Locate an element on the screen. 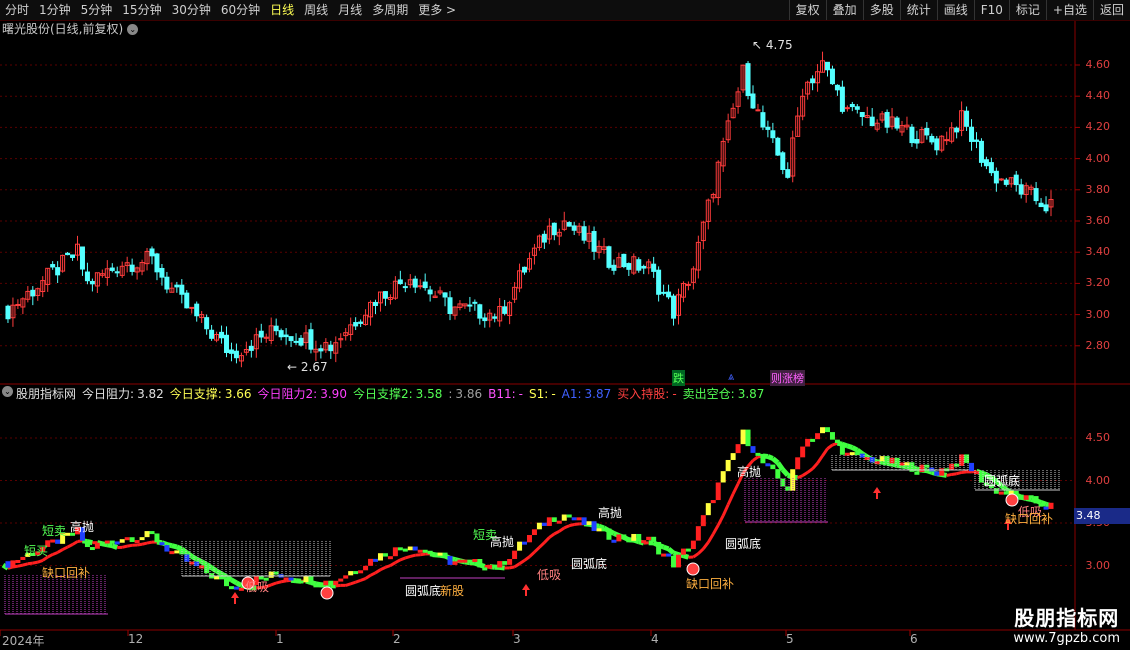 The height and width of the screenshot is (650, 1130). watermark-url: www.7gpzb.com is located at coordinates (1066, 638).